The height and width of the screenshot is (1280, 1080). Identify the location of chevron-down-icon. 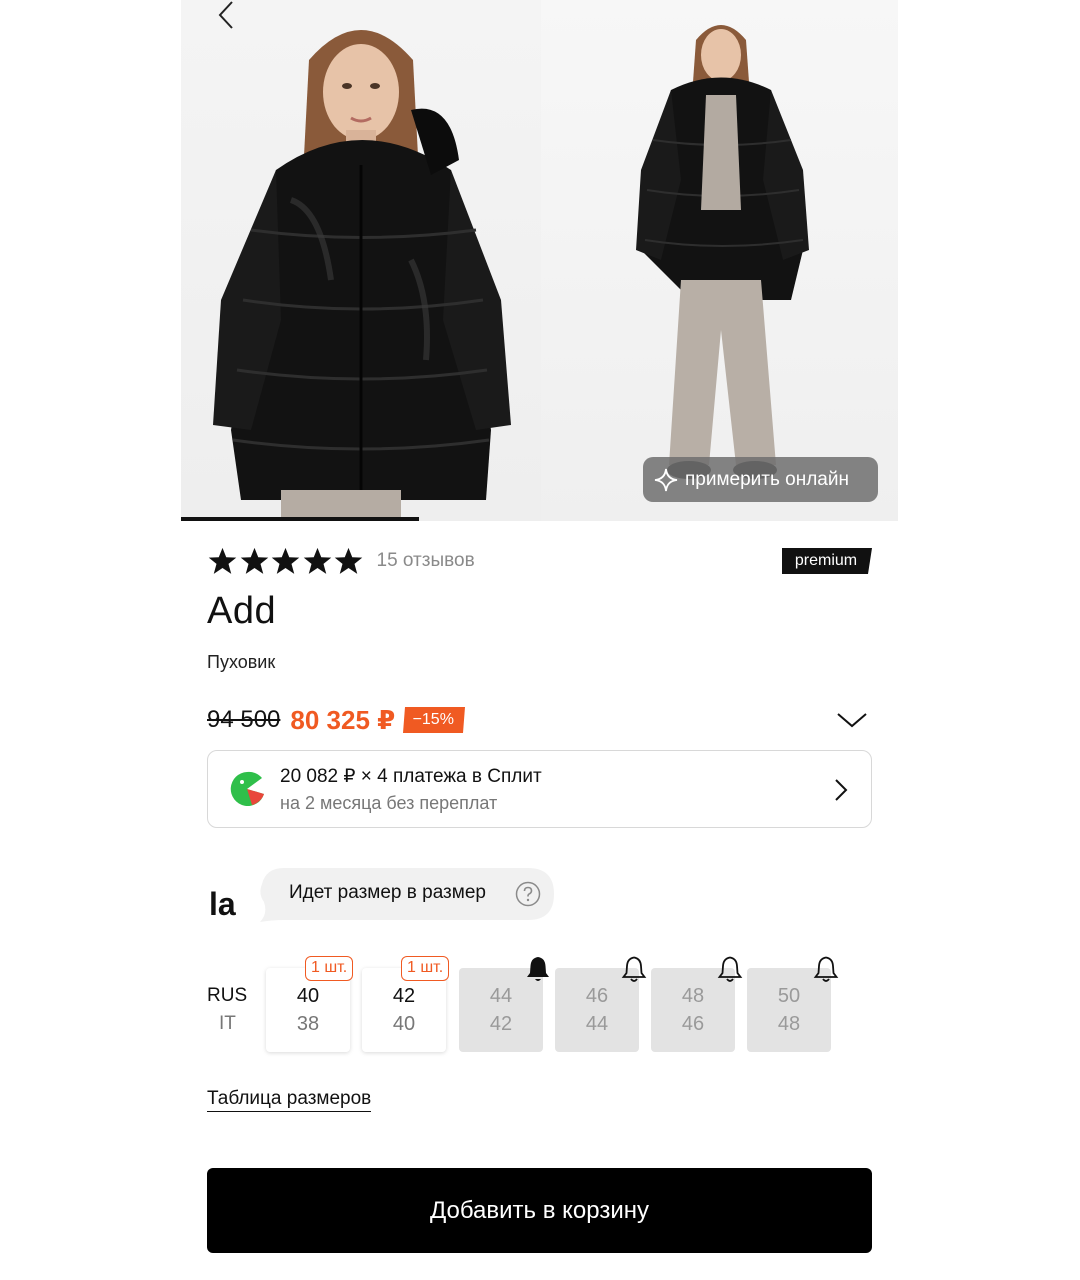
(852, 720).